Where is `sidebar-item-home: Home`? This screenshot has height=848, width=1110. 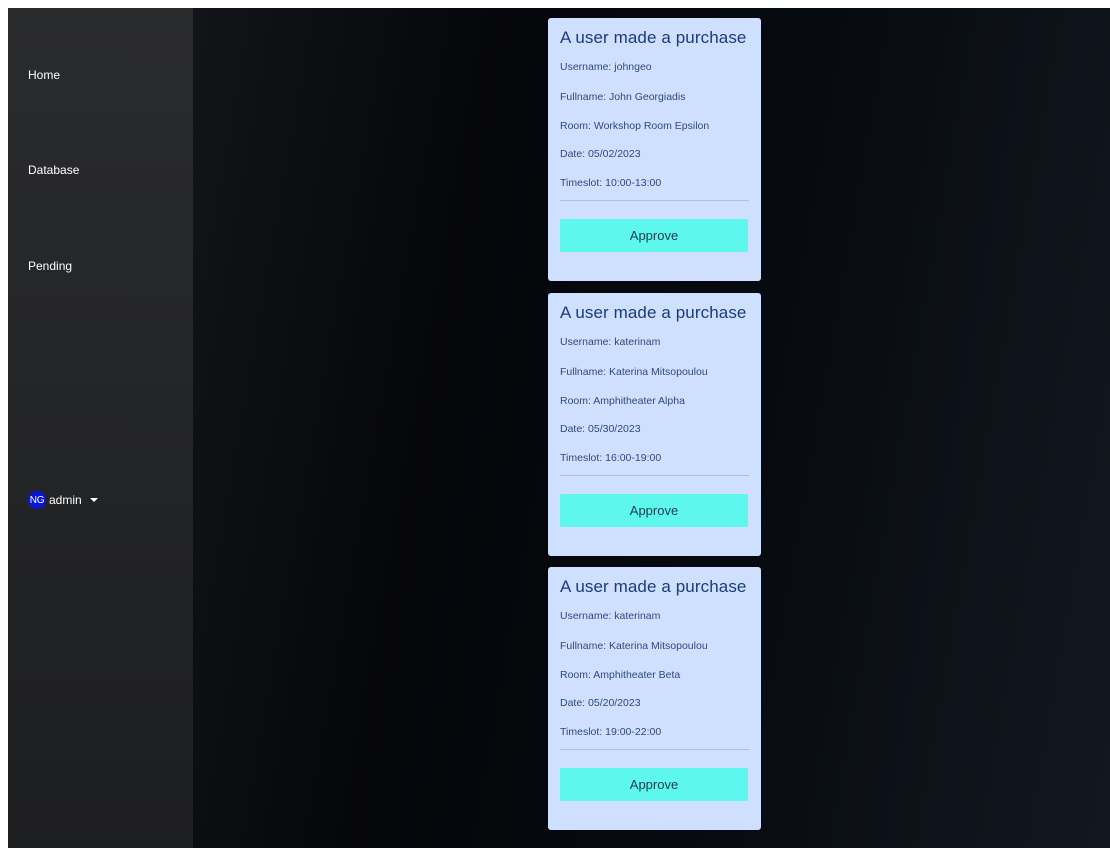 sidebar-item-home: Home is located at coordinates (44, 75).